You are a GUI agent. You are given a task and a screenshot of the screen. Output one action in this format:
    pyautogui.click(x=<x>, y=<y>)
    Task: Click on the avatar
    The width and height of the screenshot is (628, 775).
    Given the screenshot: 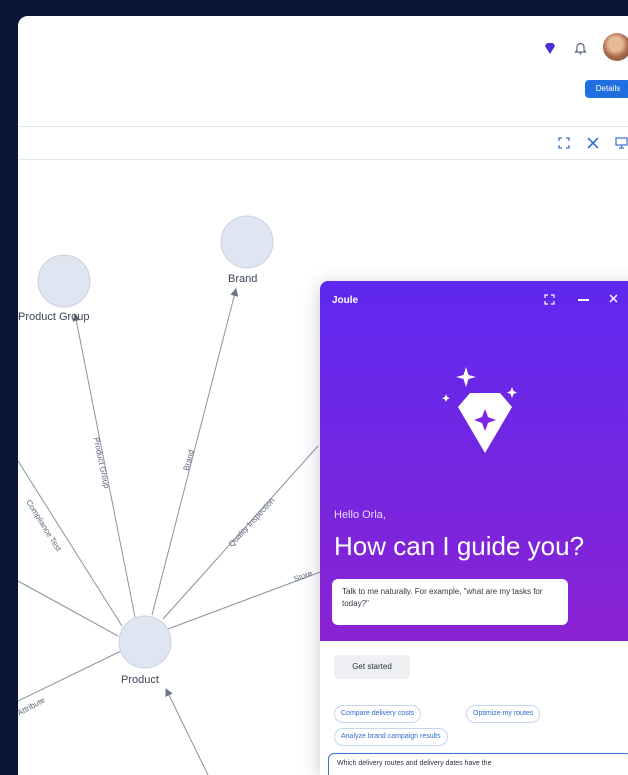 What is the action you would take?
    pyautogui.click(x=615, y=47)
    